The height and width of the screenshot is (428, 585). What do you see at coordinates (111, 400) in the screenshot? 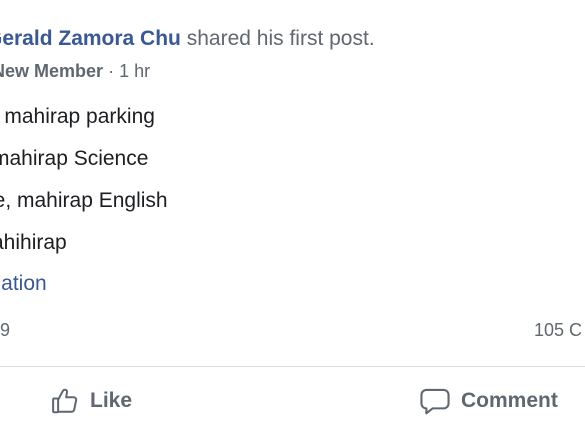
I see `like-label: Like` at bounding box center [111, 400].